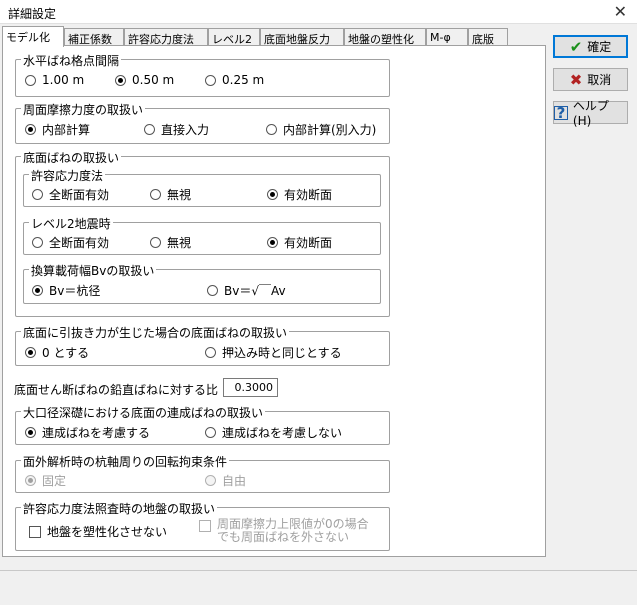  I want to click on friction-direct-radio: 直接入力, so click(176, 129).